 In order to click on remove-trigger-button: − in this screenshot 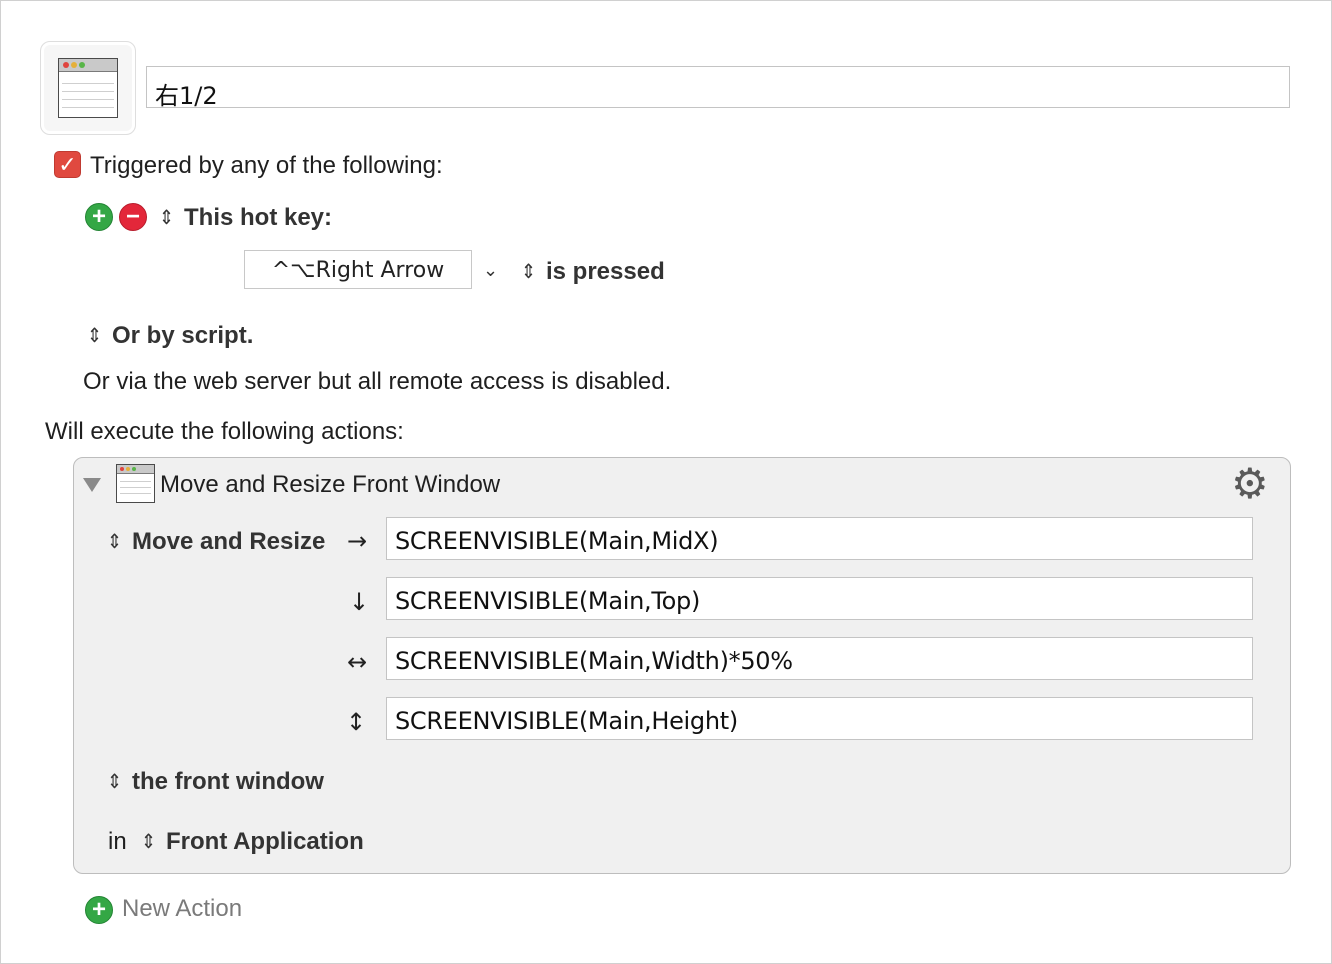, I will do `click(133, 217)`.